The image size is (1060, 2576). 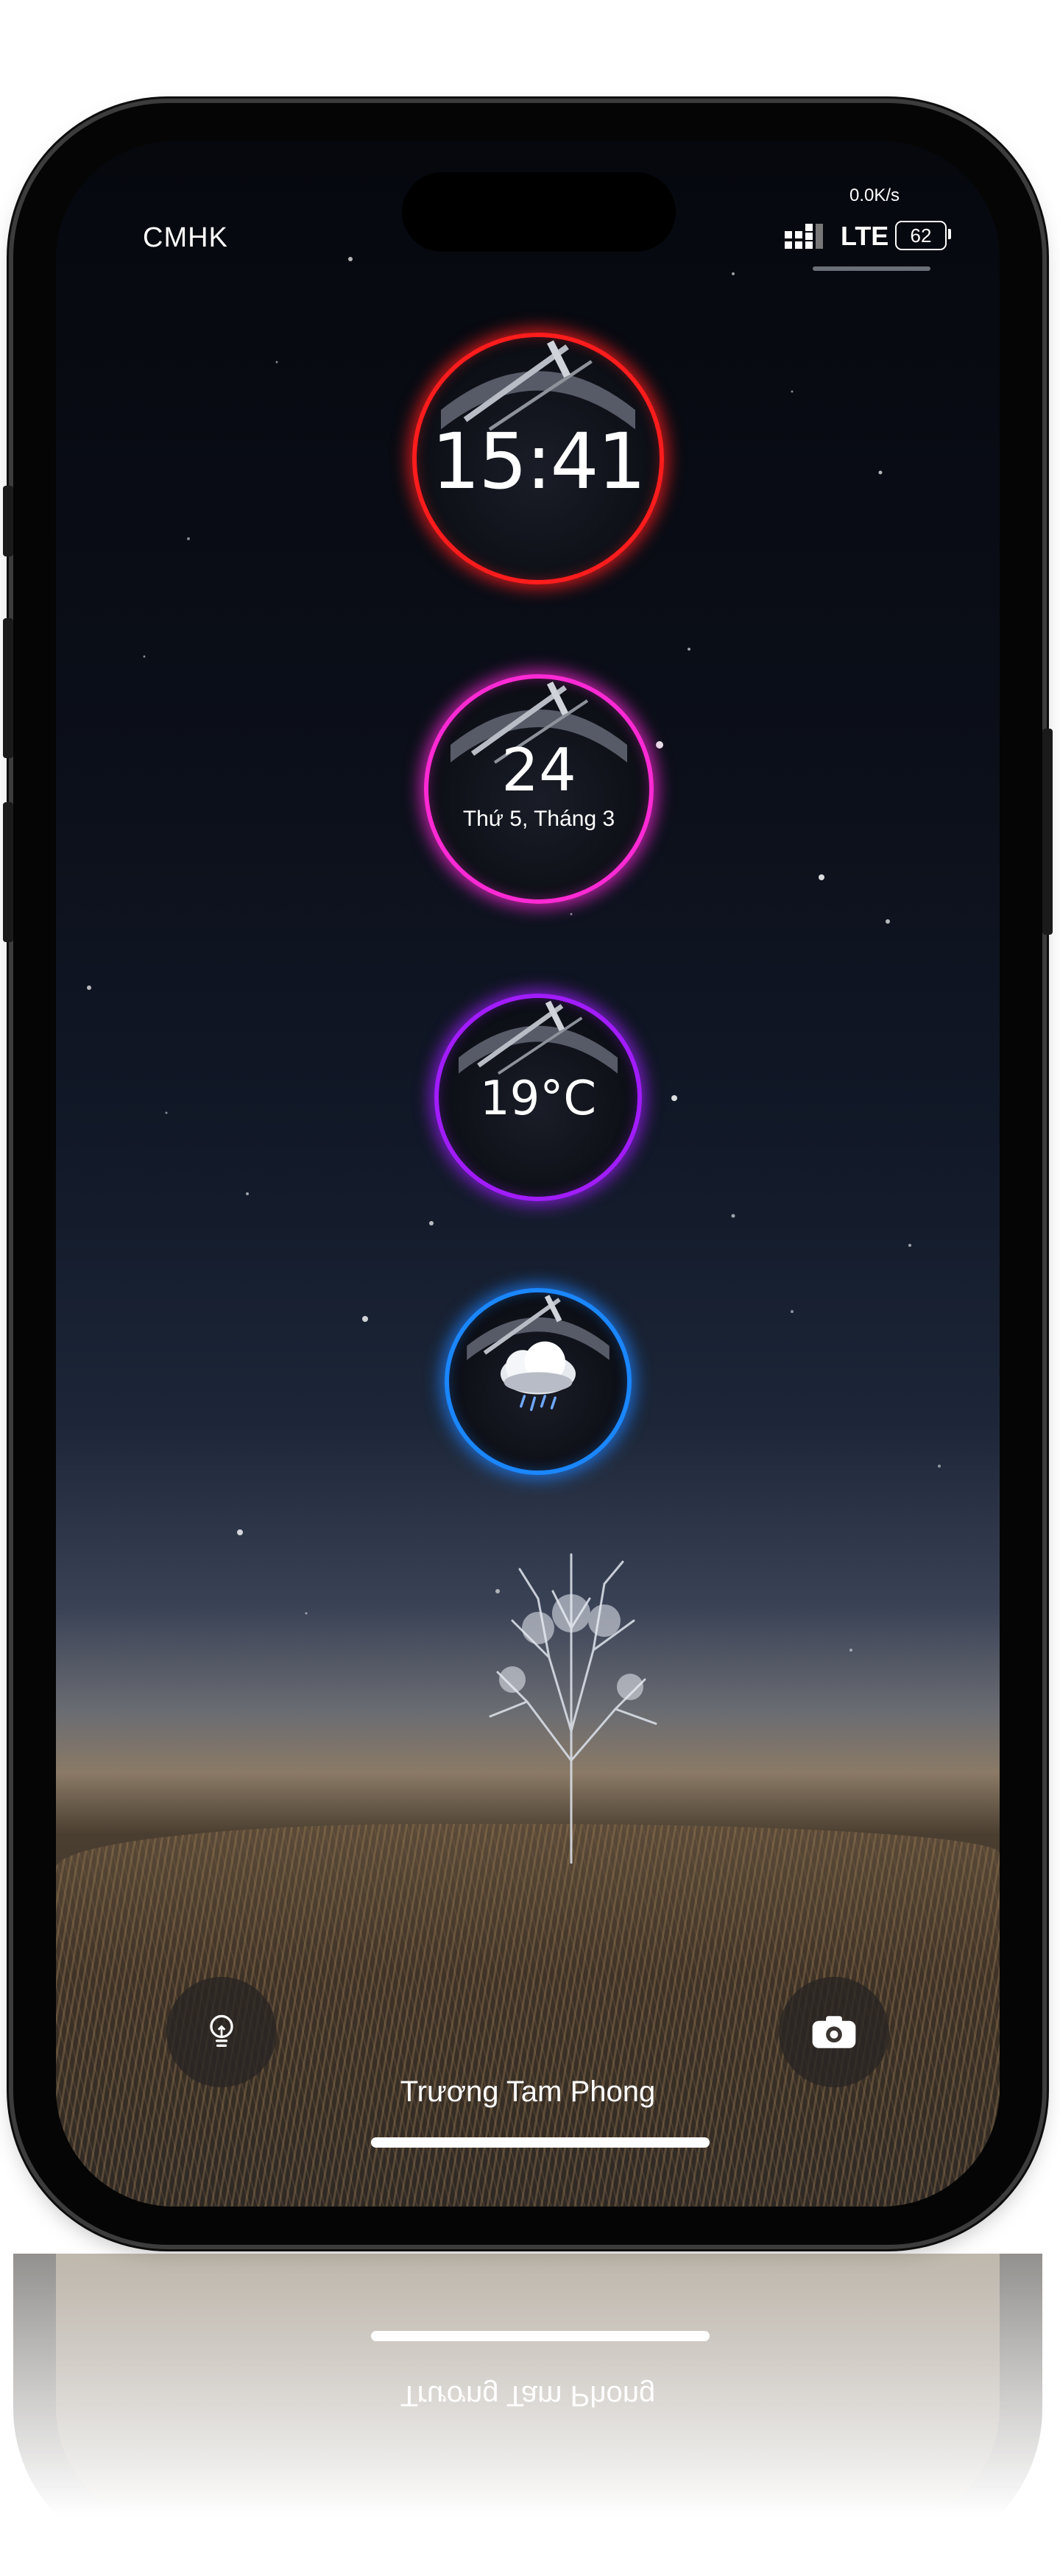 I want to click on temperature-value: 19°C, so click(x=538, y=1099).